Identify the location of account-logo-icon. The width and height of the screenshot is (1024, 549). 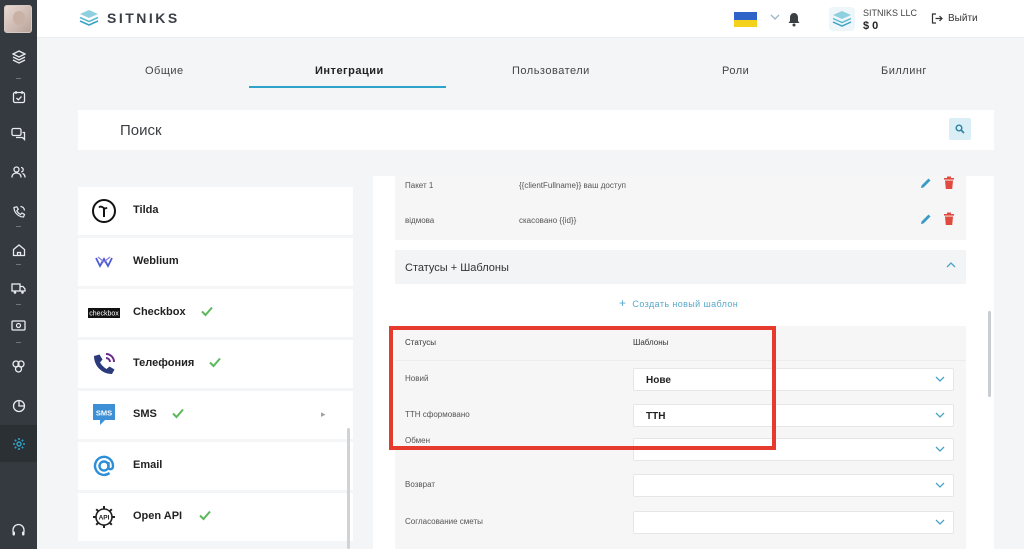
(842, 19).